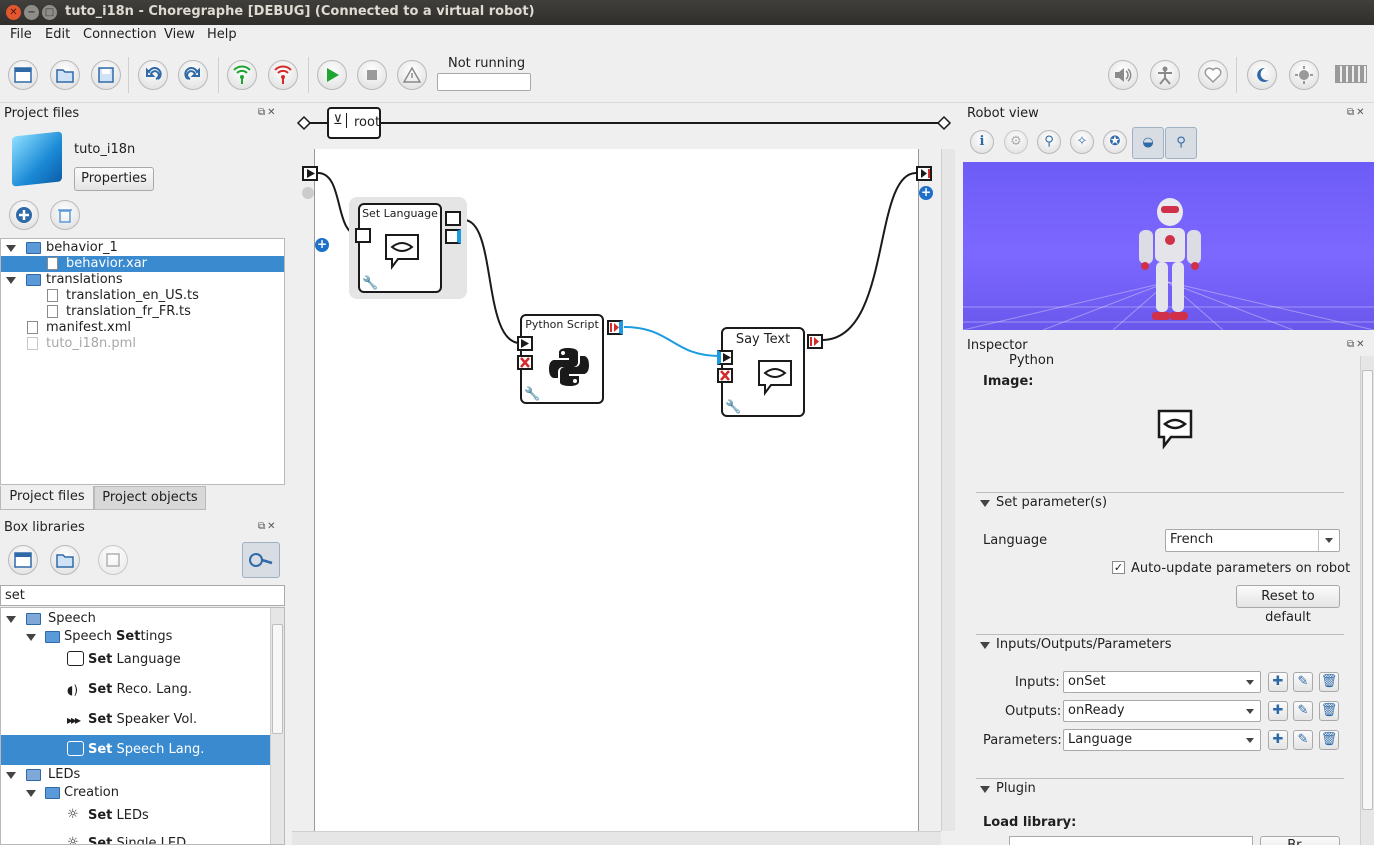  I want to click on maximize-window-button: □, so click(49, 12).